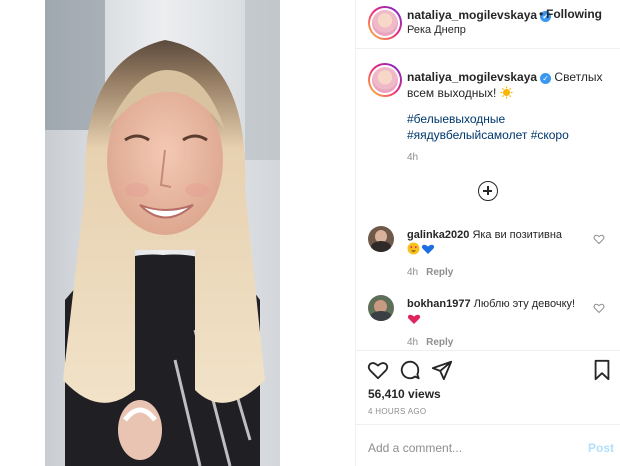  Describe the element at coordinates (385, 23) in the screenshot. I see `author-avatar` at that location.